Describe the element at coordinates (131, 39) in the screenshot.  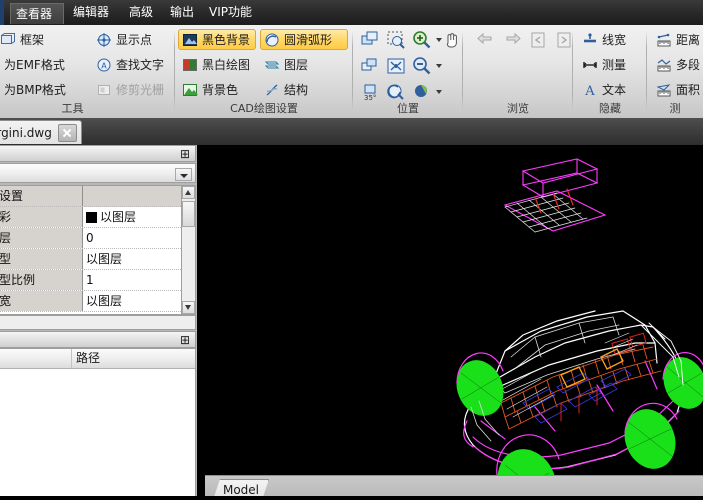
I see `ribbon-button-show-point: 显示点` at that location.